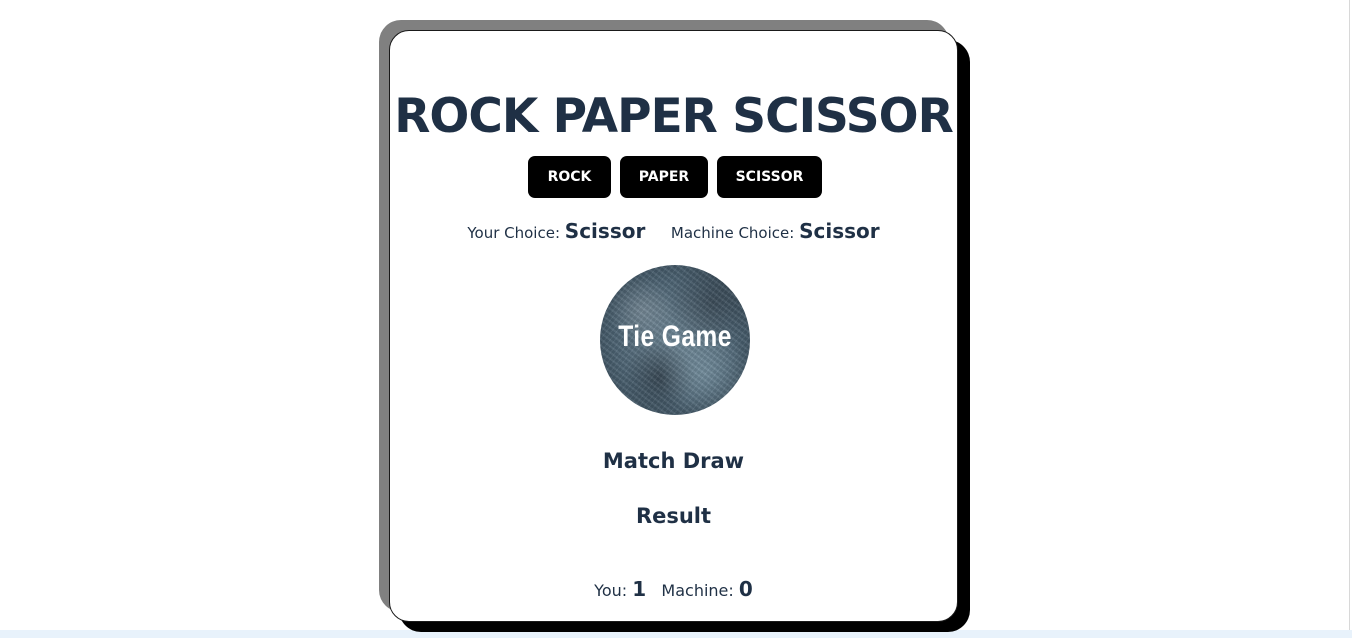  Describe the element at coordinates (514, 233) in the screenshot. I see `your-choice-label: Your Choice:` at that location.